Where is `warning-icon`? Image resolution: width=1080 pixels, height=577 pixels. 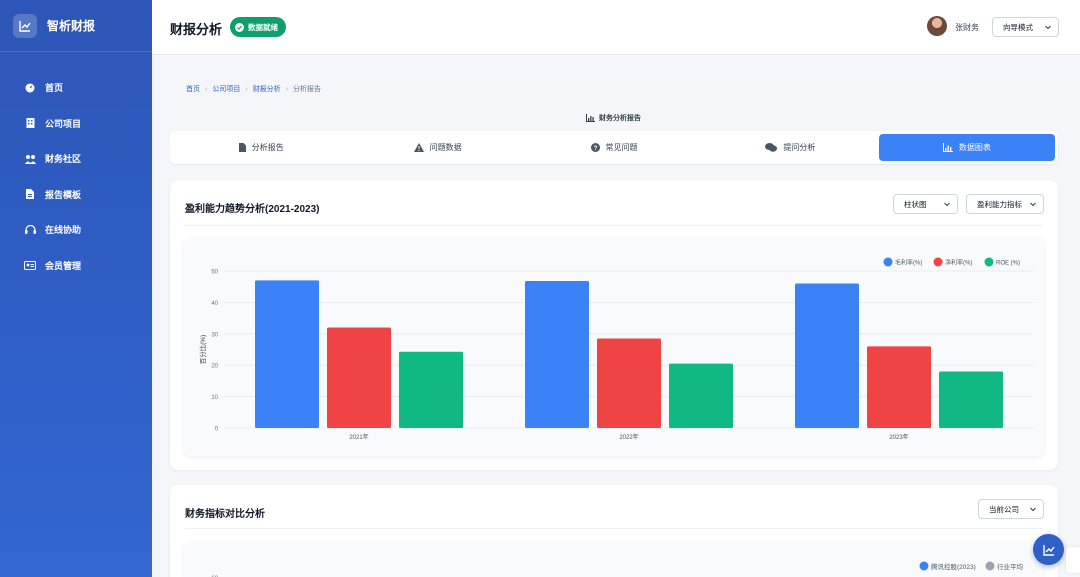 warning-icon is located at coordinates (418, 147).